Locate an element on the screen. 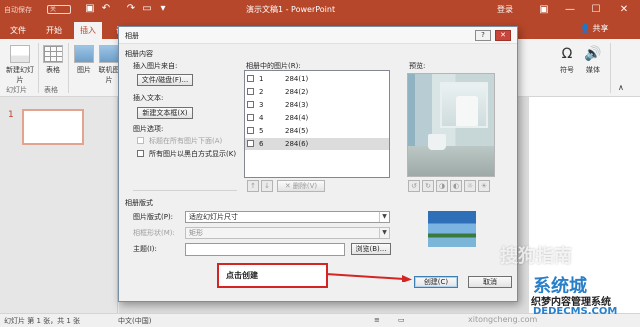 This screenshot has height=327, width=640. share-button: 👤 共享 is located at coordinates (594, 28).